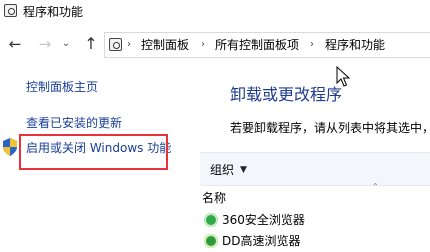  What do you see at coordinates (317, 221) in the screenshot?
I see `list-item: 360安全浏览器` at bounding box center [317, 221].